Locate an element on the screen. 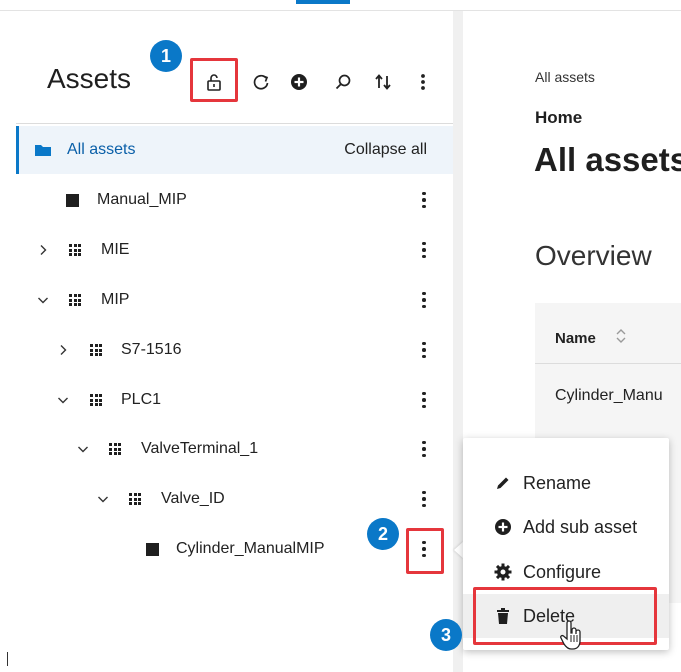 The width and height of the screenshot is (681, 672). highlight-unlock is located at coordinates (214, 80).